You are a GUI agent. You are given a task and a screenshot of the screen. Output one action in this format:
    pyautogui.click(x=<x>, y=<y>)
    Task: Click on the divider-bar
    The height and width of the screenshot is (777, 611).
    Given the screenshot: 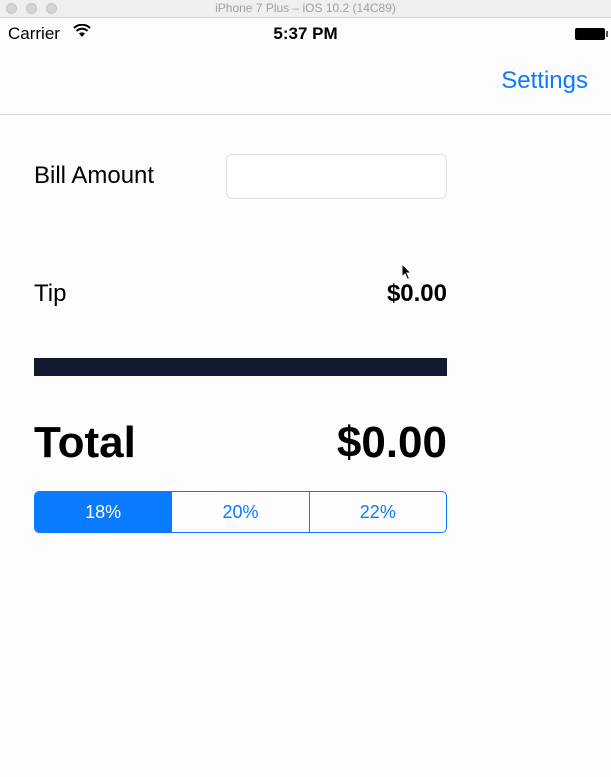 What is the action you would take?
    pyautogui.click(x=240, y=367)
    